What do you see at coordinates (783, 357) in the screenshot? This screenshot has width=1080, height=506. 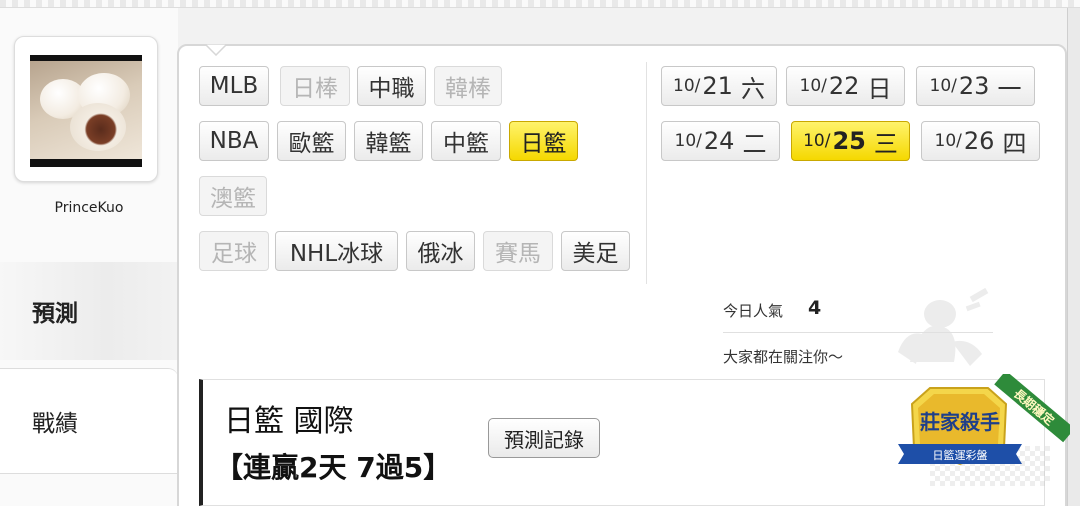 I see `follow-text: 大家都在關注你～` at bounding box center [783, 357].